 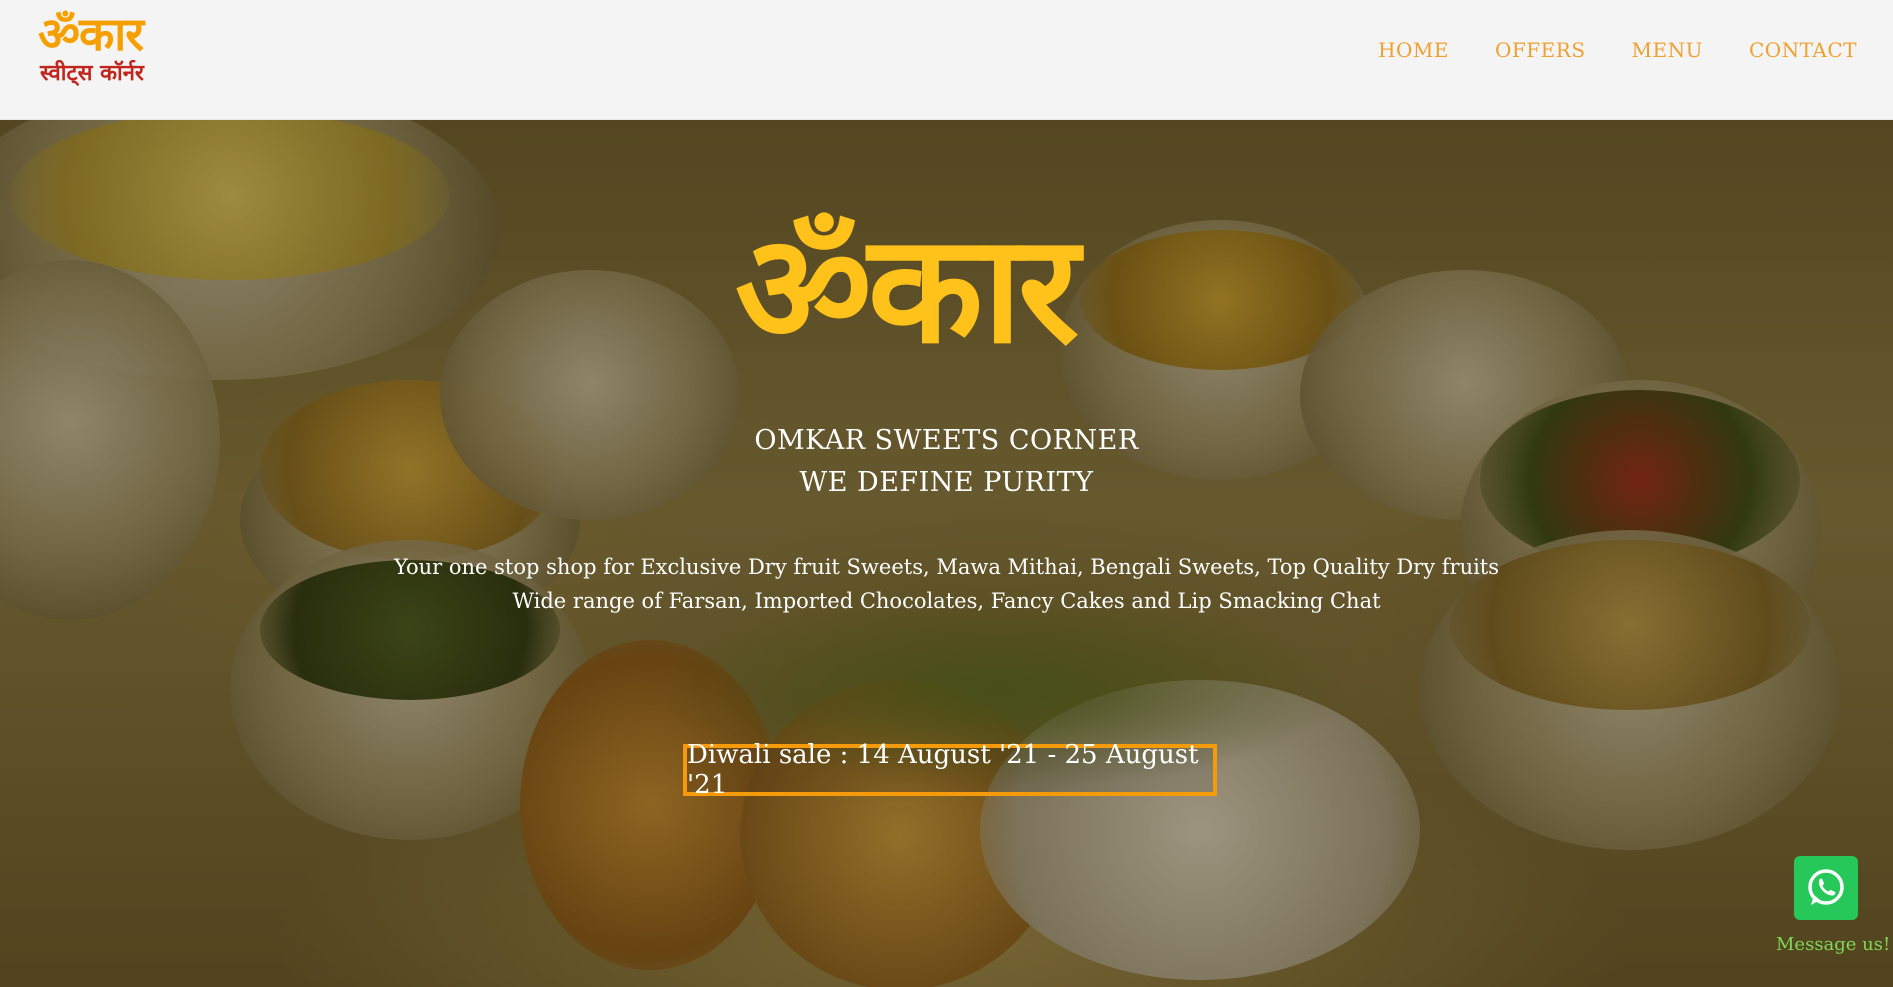 What do you see at coordinates (1617, 50) in the screenshot?
I see `main-nav: HOME OFFERS MENU CONTACT` at bounding box center [1617, 50].